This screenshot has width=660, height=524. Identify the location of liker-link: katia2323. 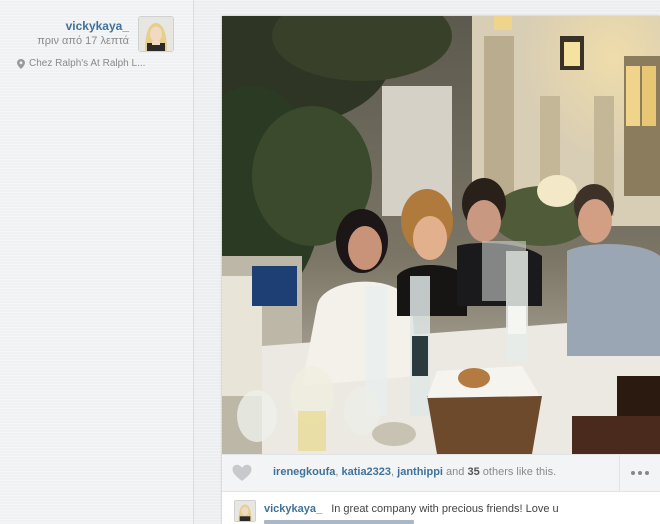
(366, 472).